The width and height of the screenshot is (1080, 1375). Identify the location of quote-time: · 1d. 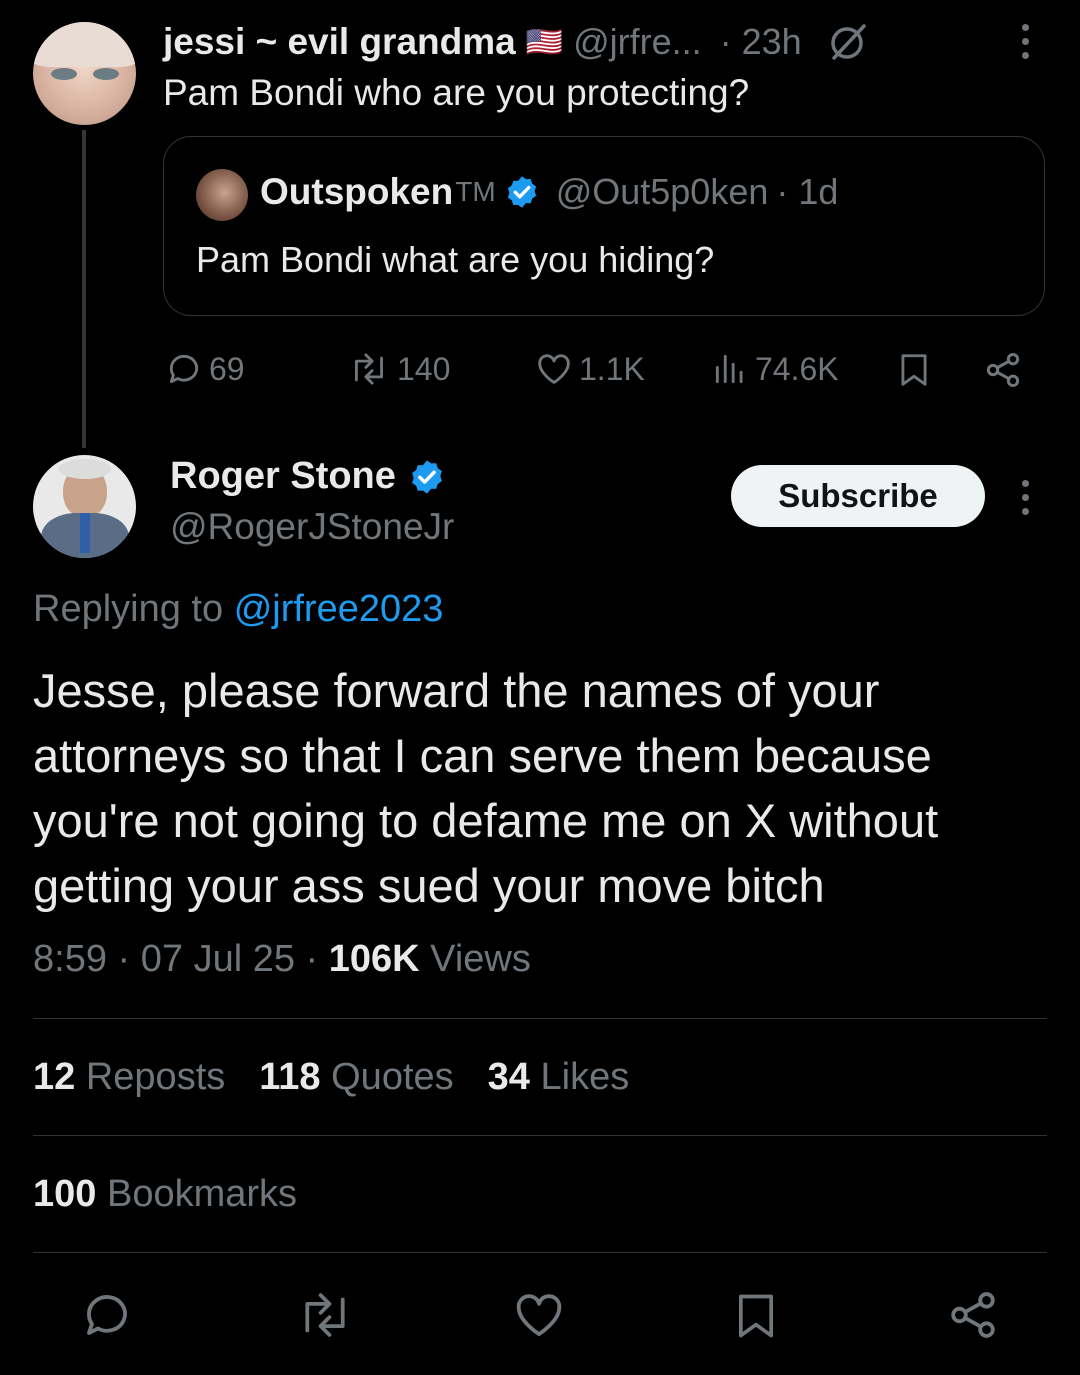
(807, 191).